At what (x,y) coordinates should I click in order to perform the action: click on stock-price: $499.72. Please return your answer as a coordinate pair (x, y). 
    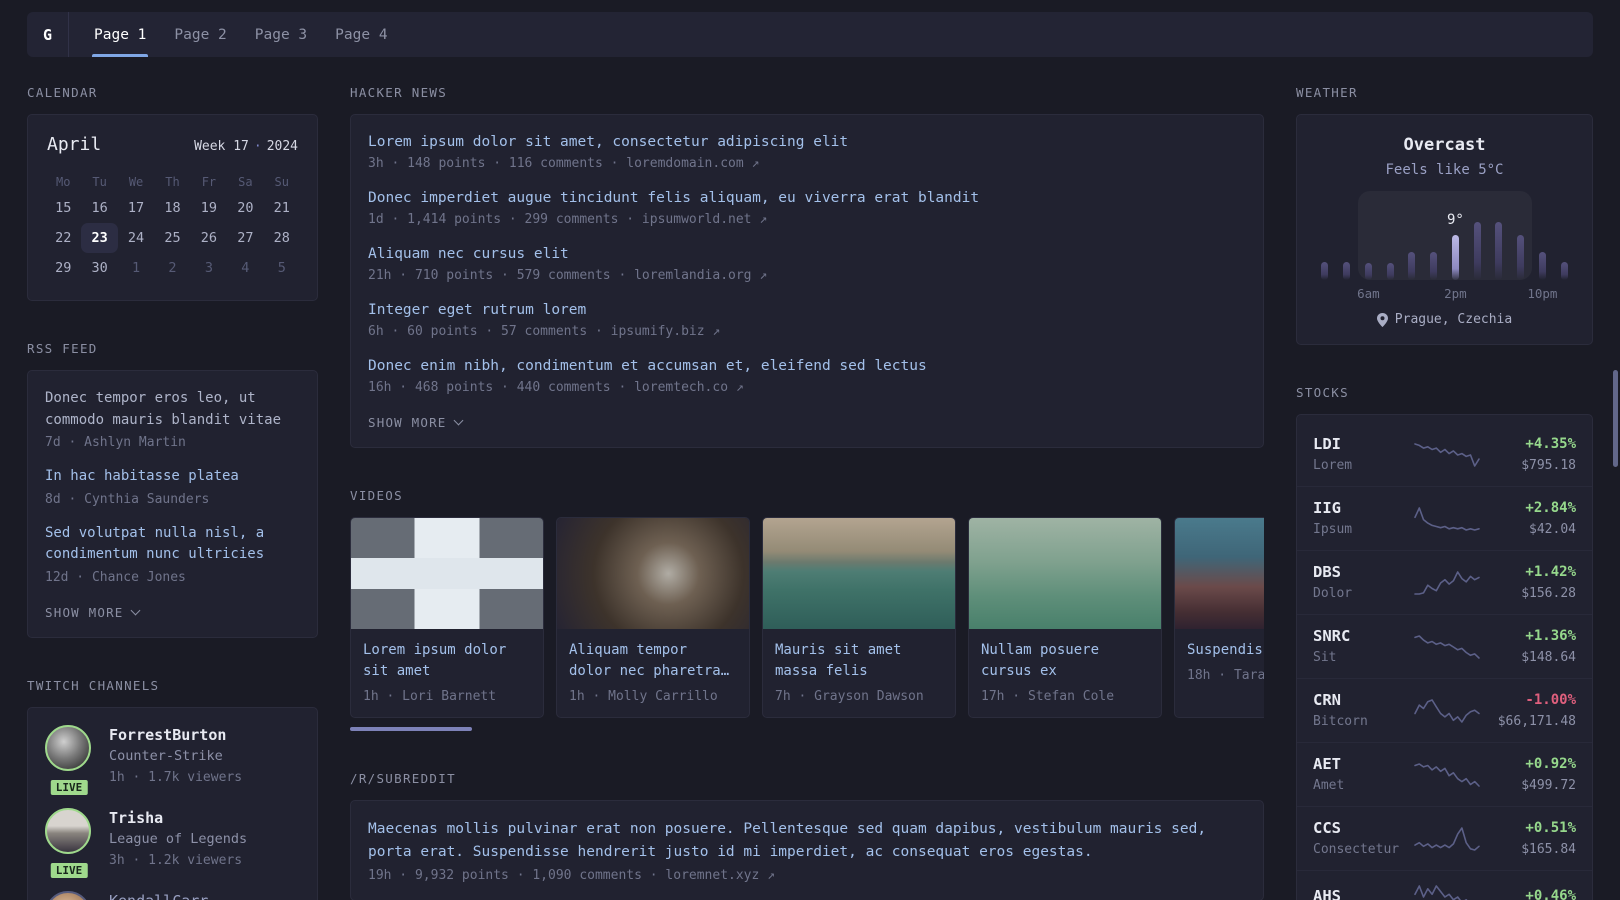
    Looking at the image, I should click on (1548, 785).